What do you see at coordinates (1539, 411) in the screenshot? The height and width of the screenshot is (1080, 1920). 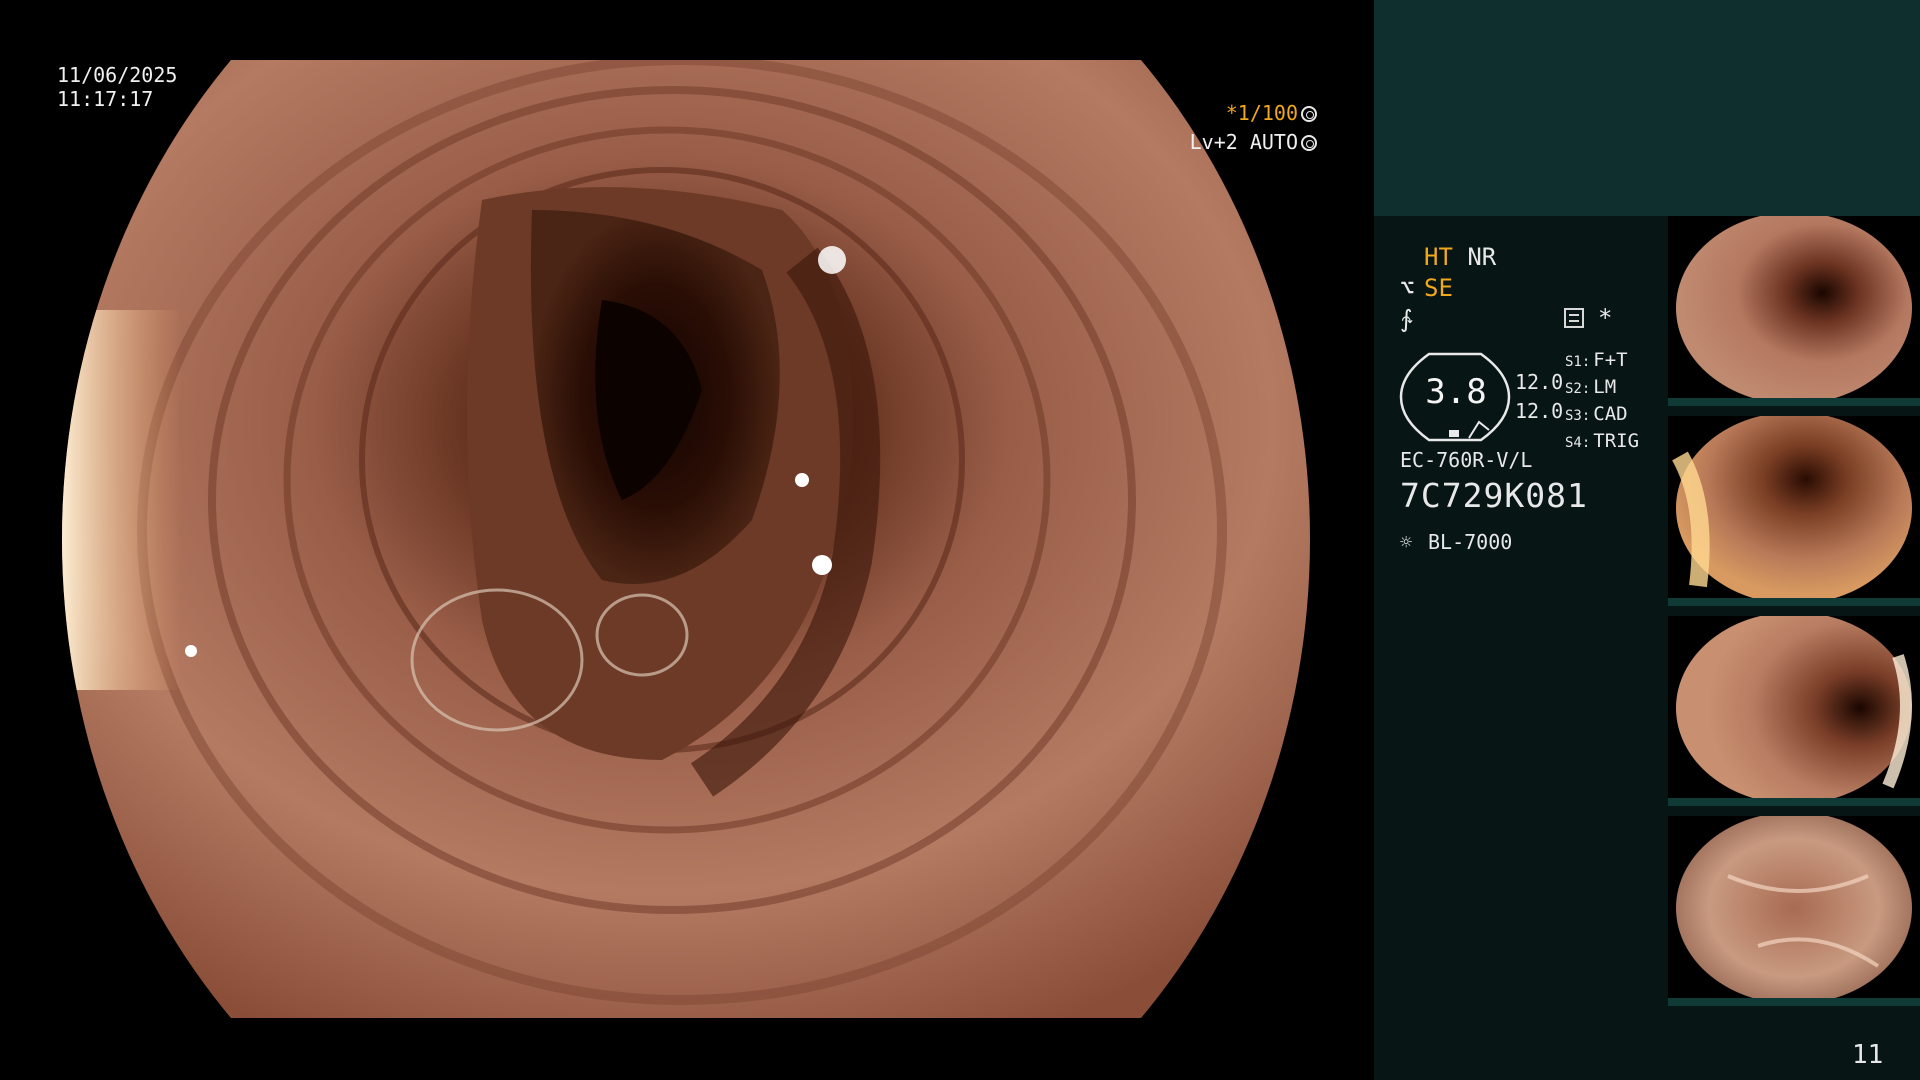 I see `zoom-level-2: 12.0` at bounding box center [1539, 411].